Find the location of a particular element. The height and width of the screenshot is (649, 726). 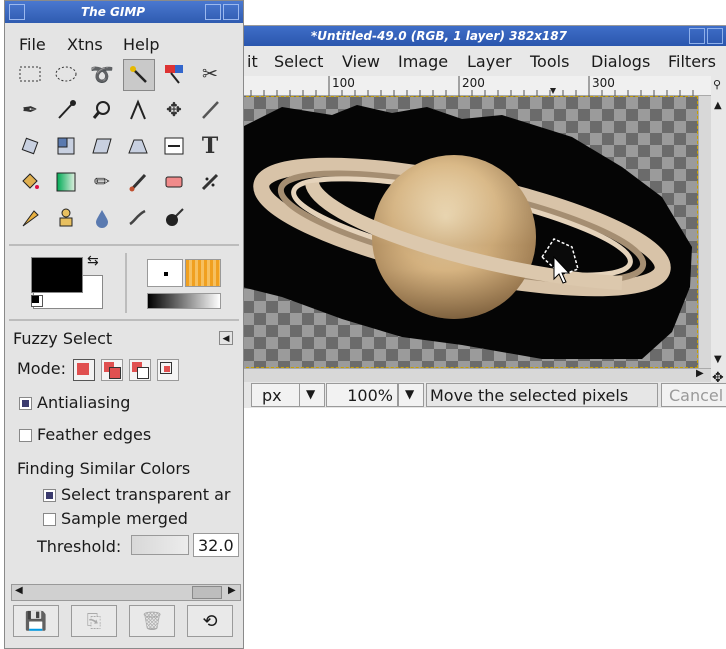

fuzzy-select-icon is located at coordinates (139, 75).